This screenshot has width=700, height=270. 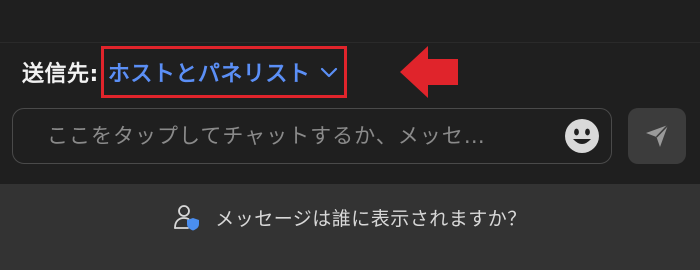 What do you see at coordinates (350, 42) in the screenshot?
I see `divider` at bounding box center [350, 42].